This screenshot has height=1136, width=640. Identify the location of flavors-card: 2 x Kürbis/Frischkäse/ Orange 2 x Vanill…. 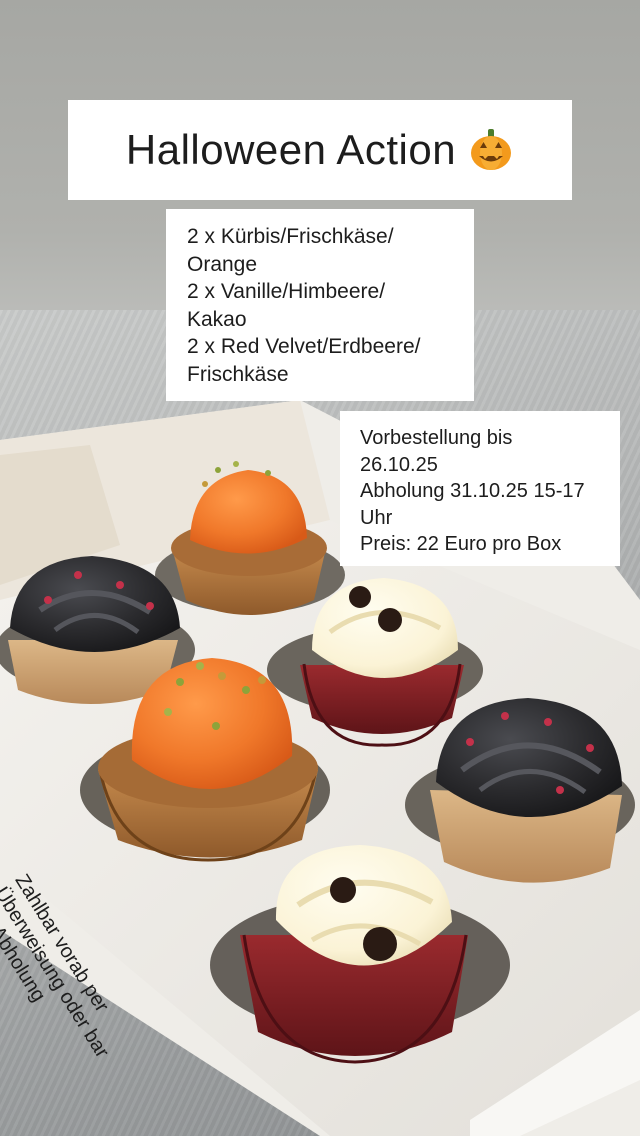
(320, 305).